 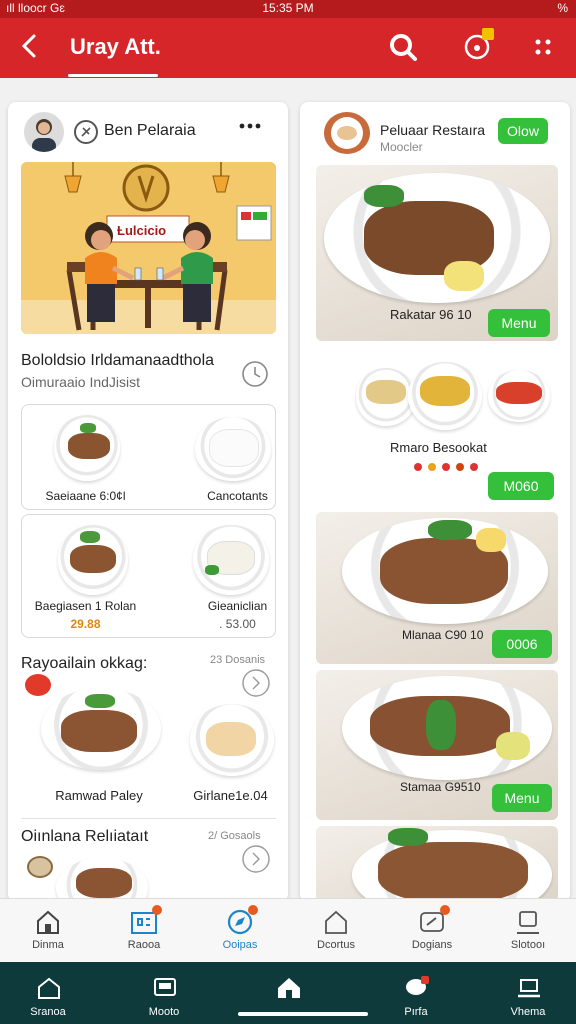 I want to click on noodles-image, so click(x=386, y=392).